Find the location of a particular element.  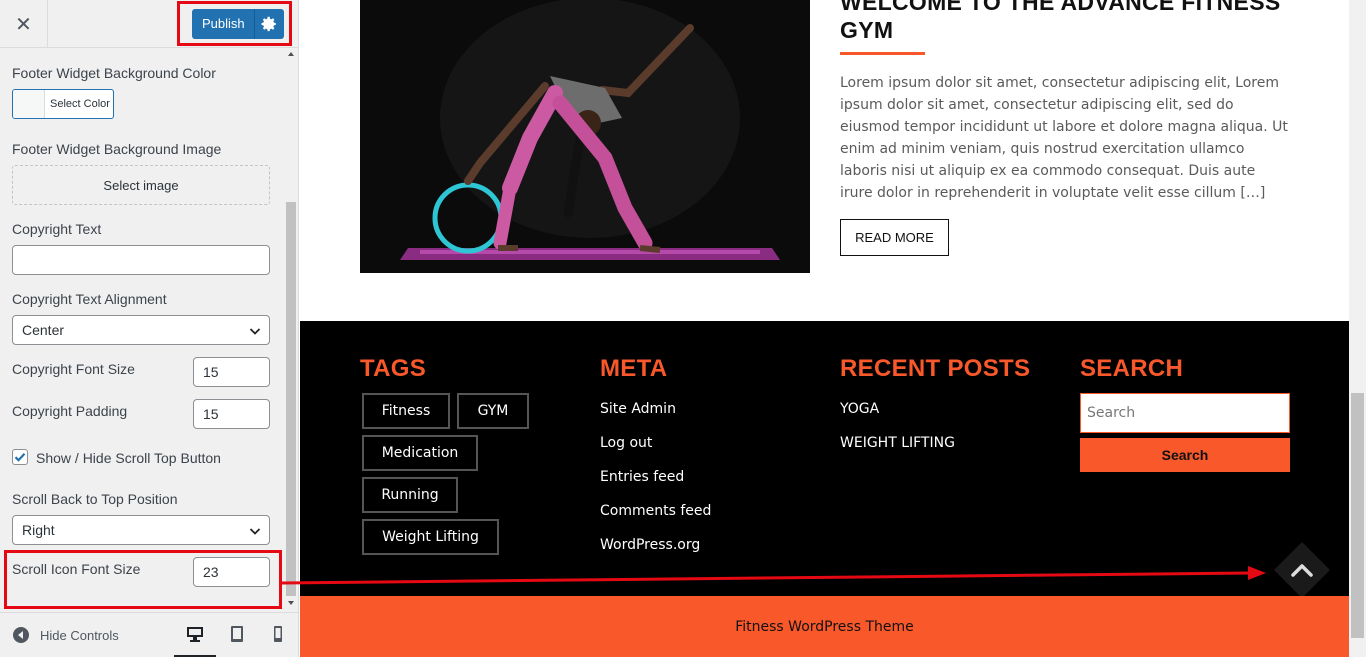

tag-gym: GYM is located at coordinates (493, 411).